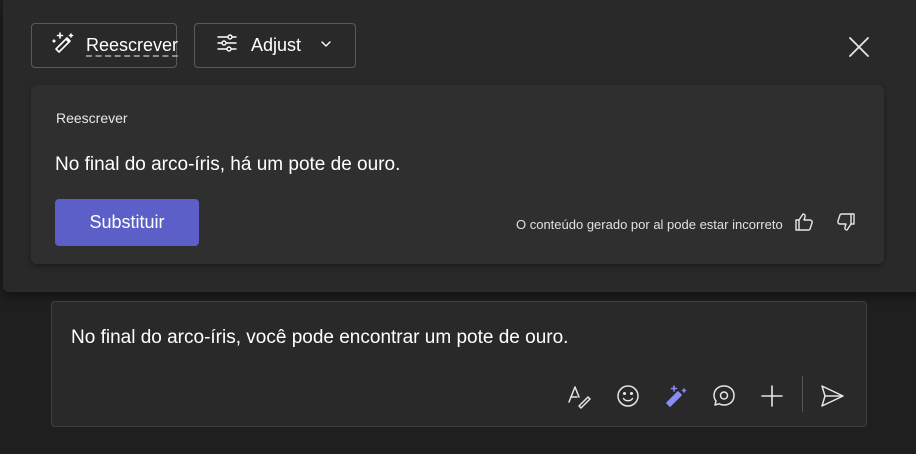 The height and width of the screenshot is (454, 916). Describe the element at coordinates (326, 45) in the screenshot. I see `chevron-down-icon` at that location.